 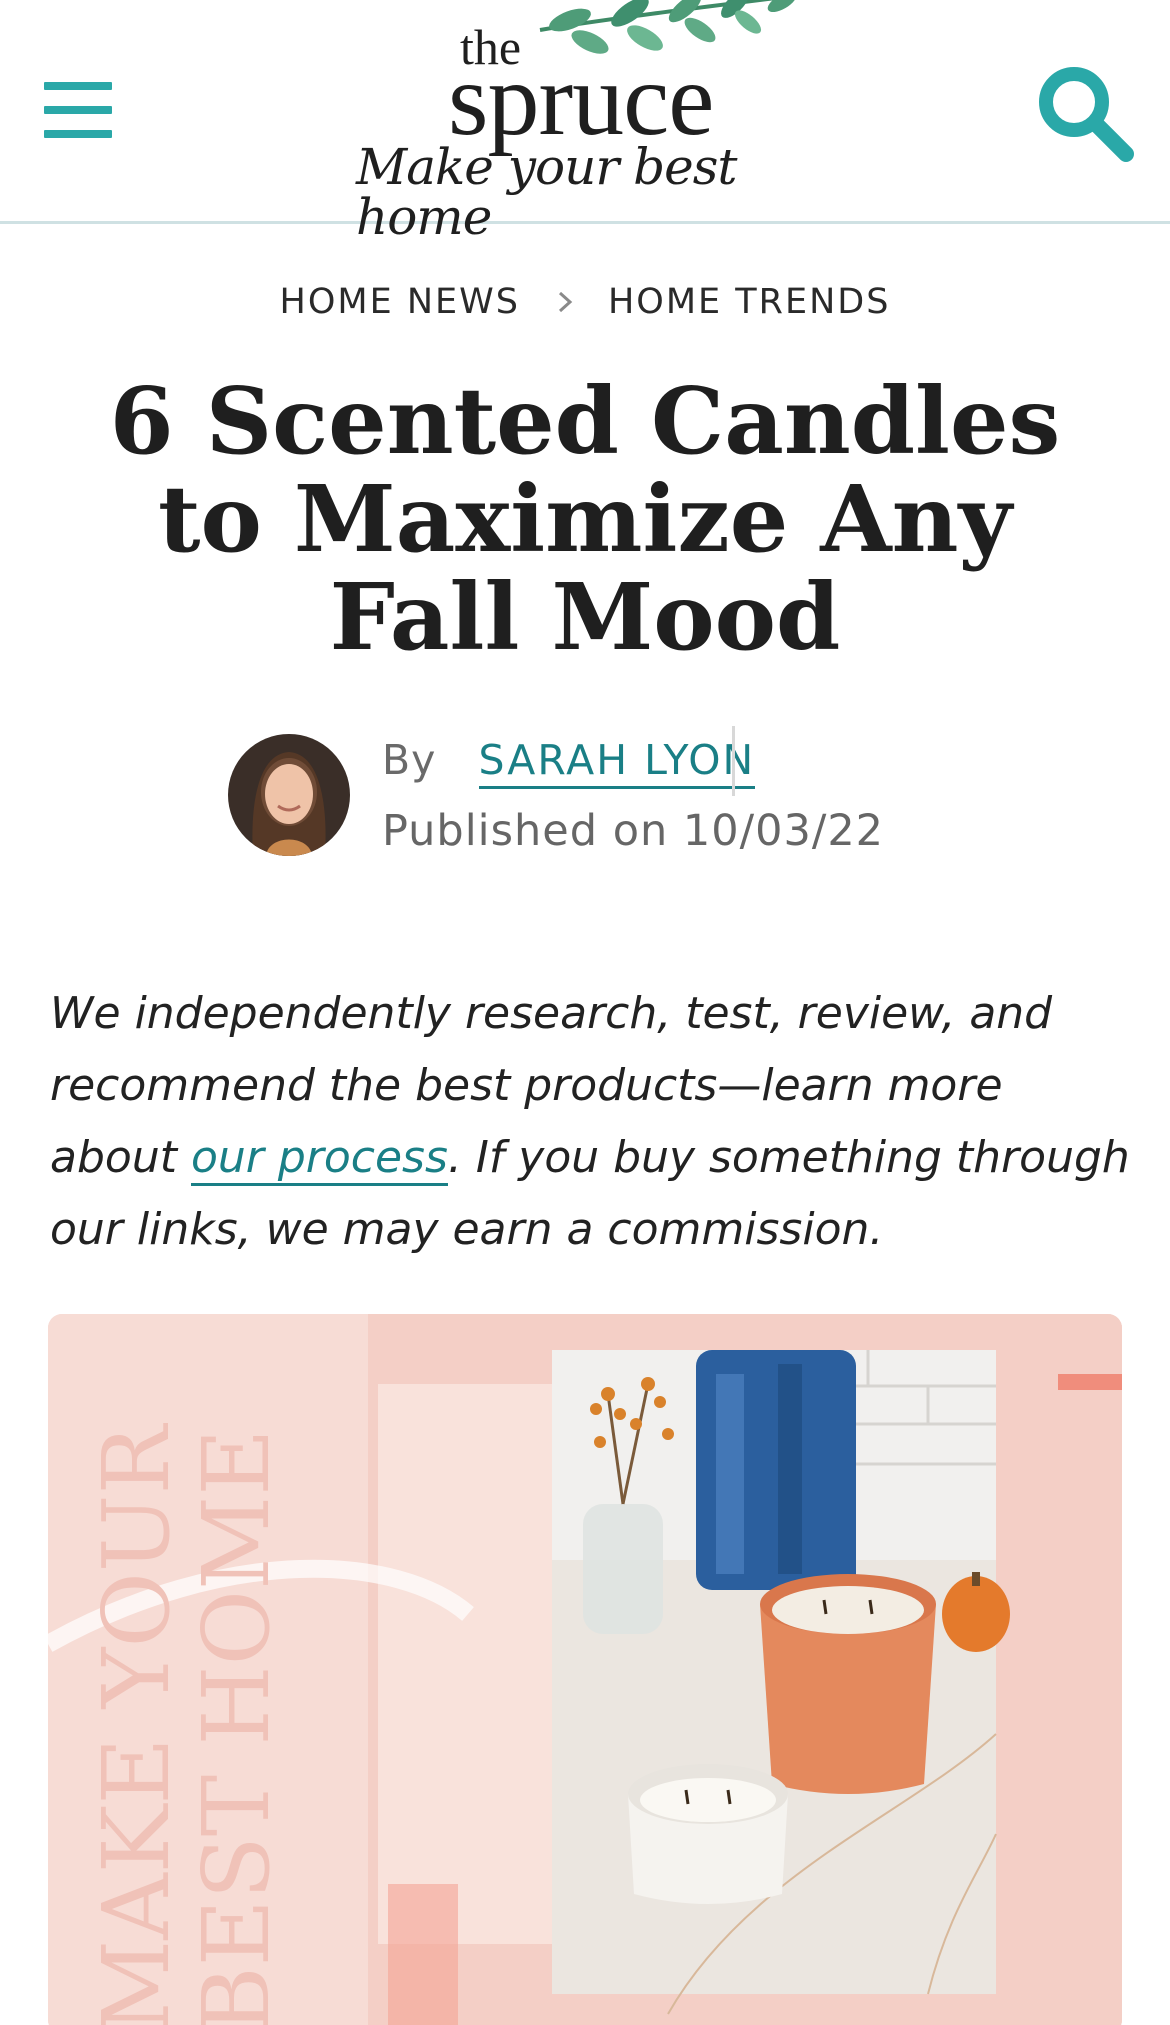 What do you see at coordinates (546, 192) in the screenshot?
I see `logo-tagline: Make your best home` at bounding box center [546, 192].